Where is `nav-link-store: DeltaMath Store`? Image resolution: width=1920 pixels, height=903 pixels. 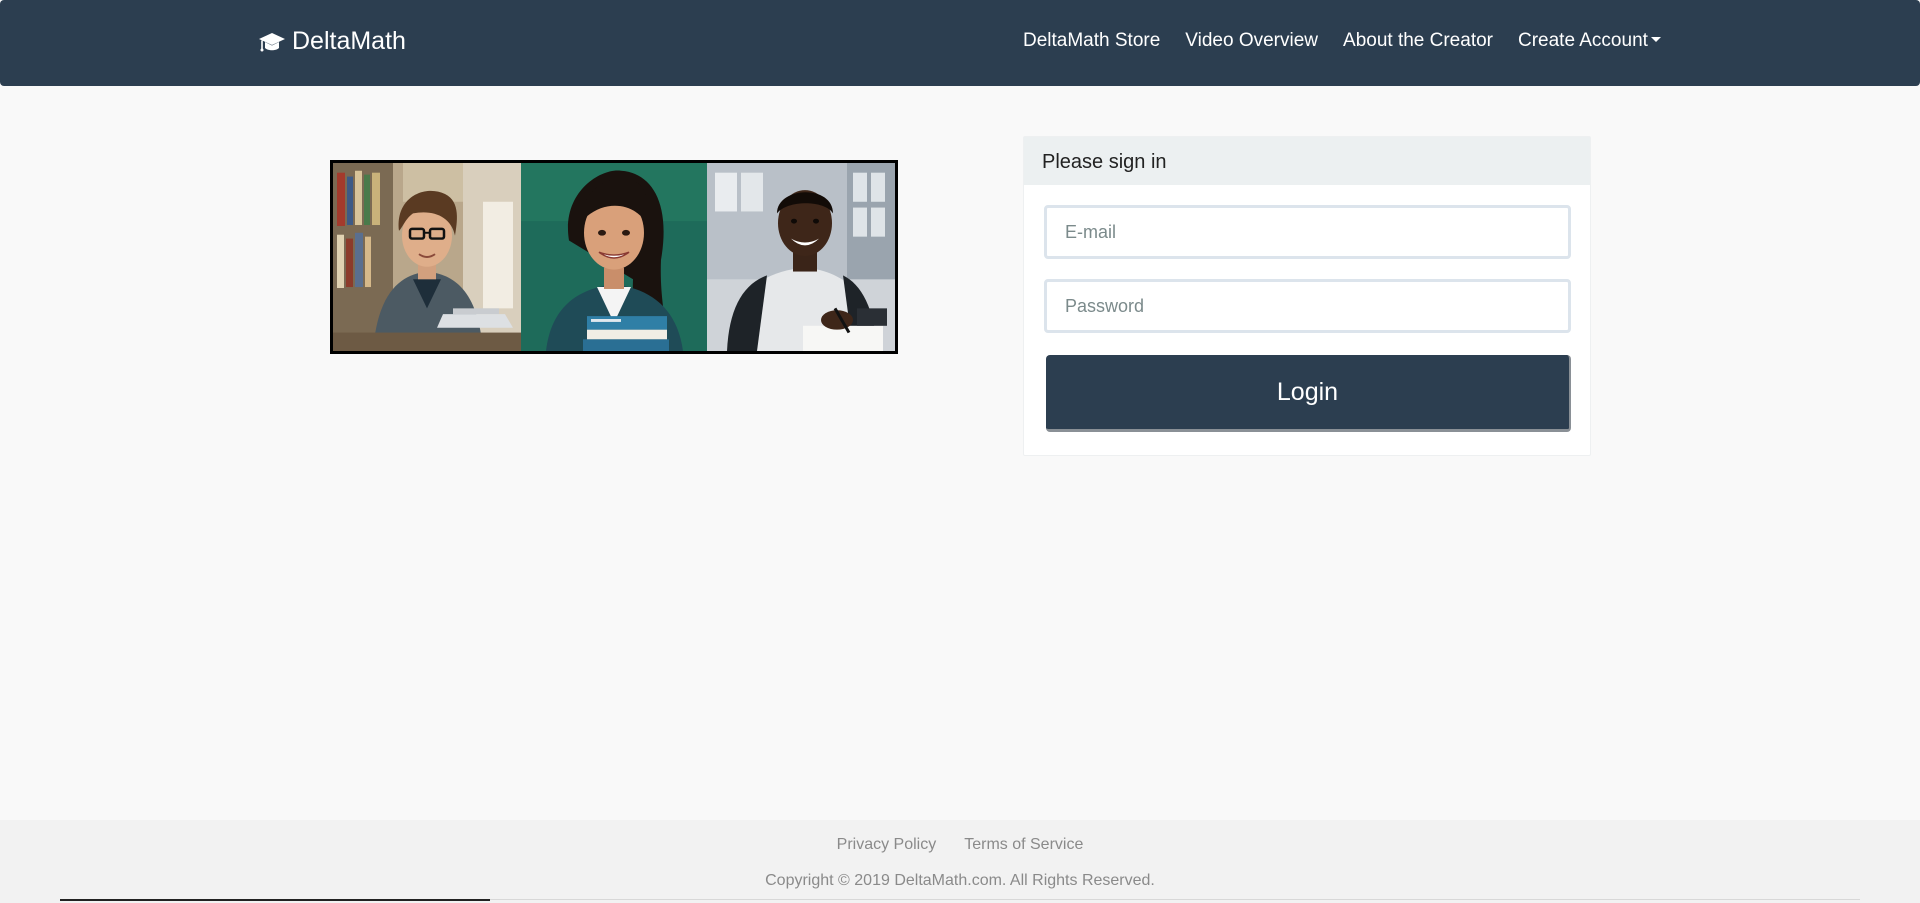
nav-link-store: DeltaMath Store is located at coordinates (1091, 41).